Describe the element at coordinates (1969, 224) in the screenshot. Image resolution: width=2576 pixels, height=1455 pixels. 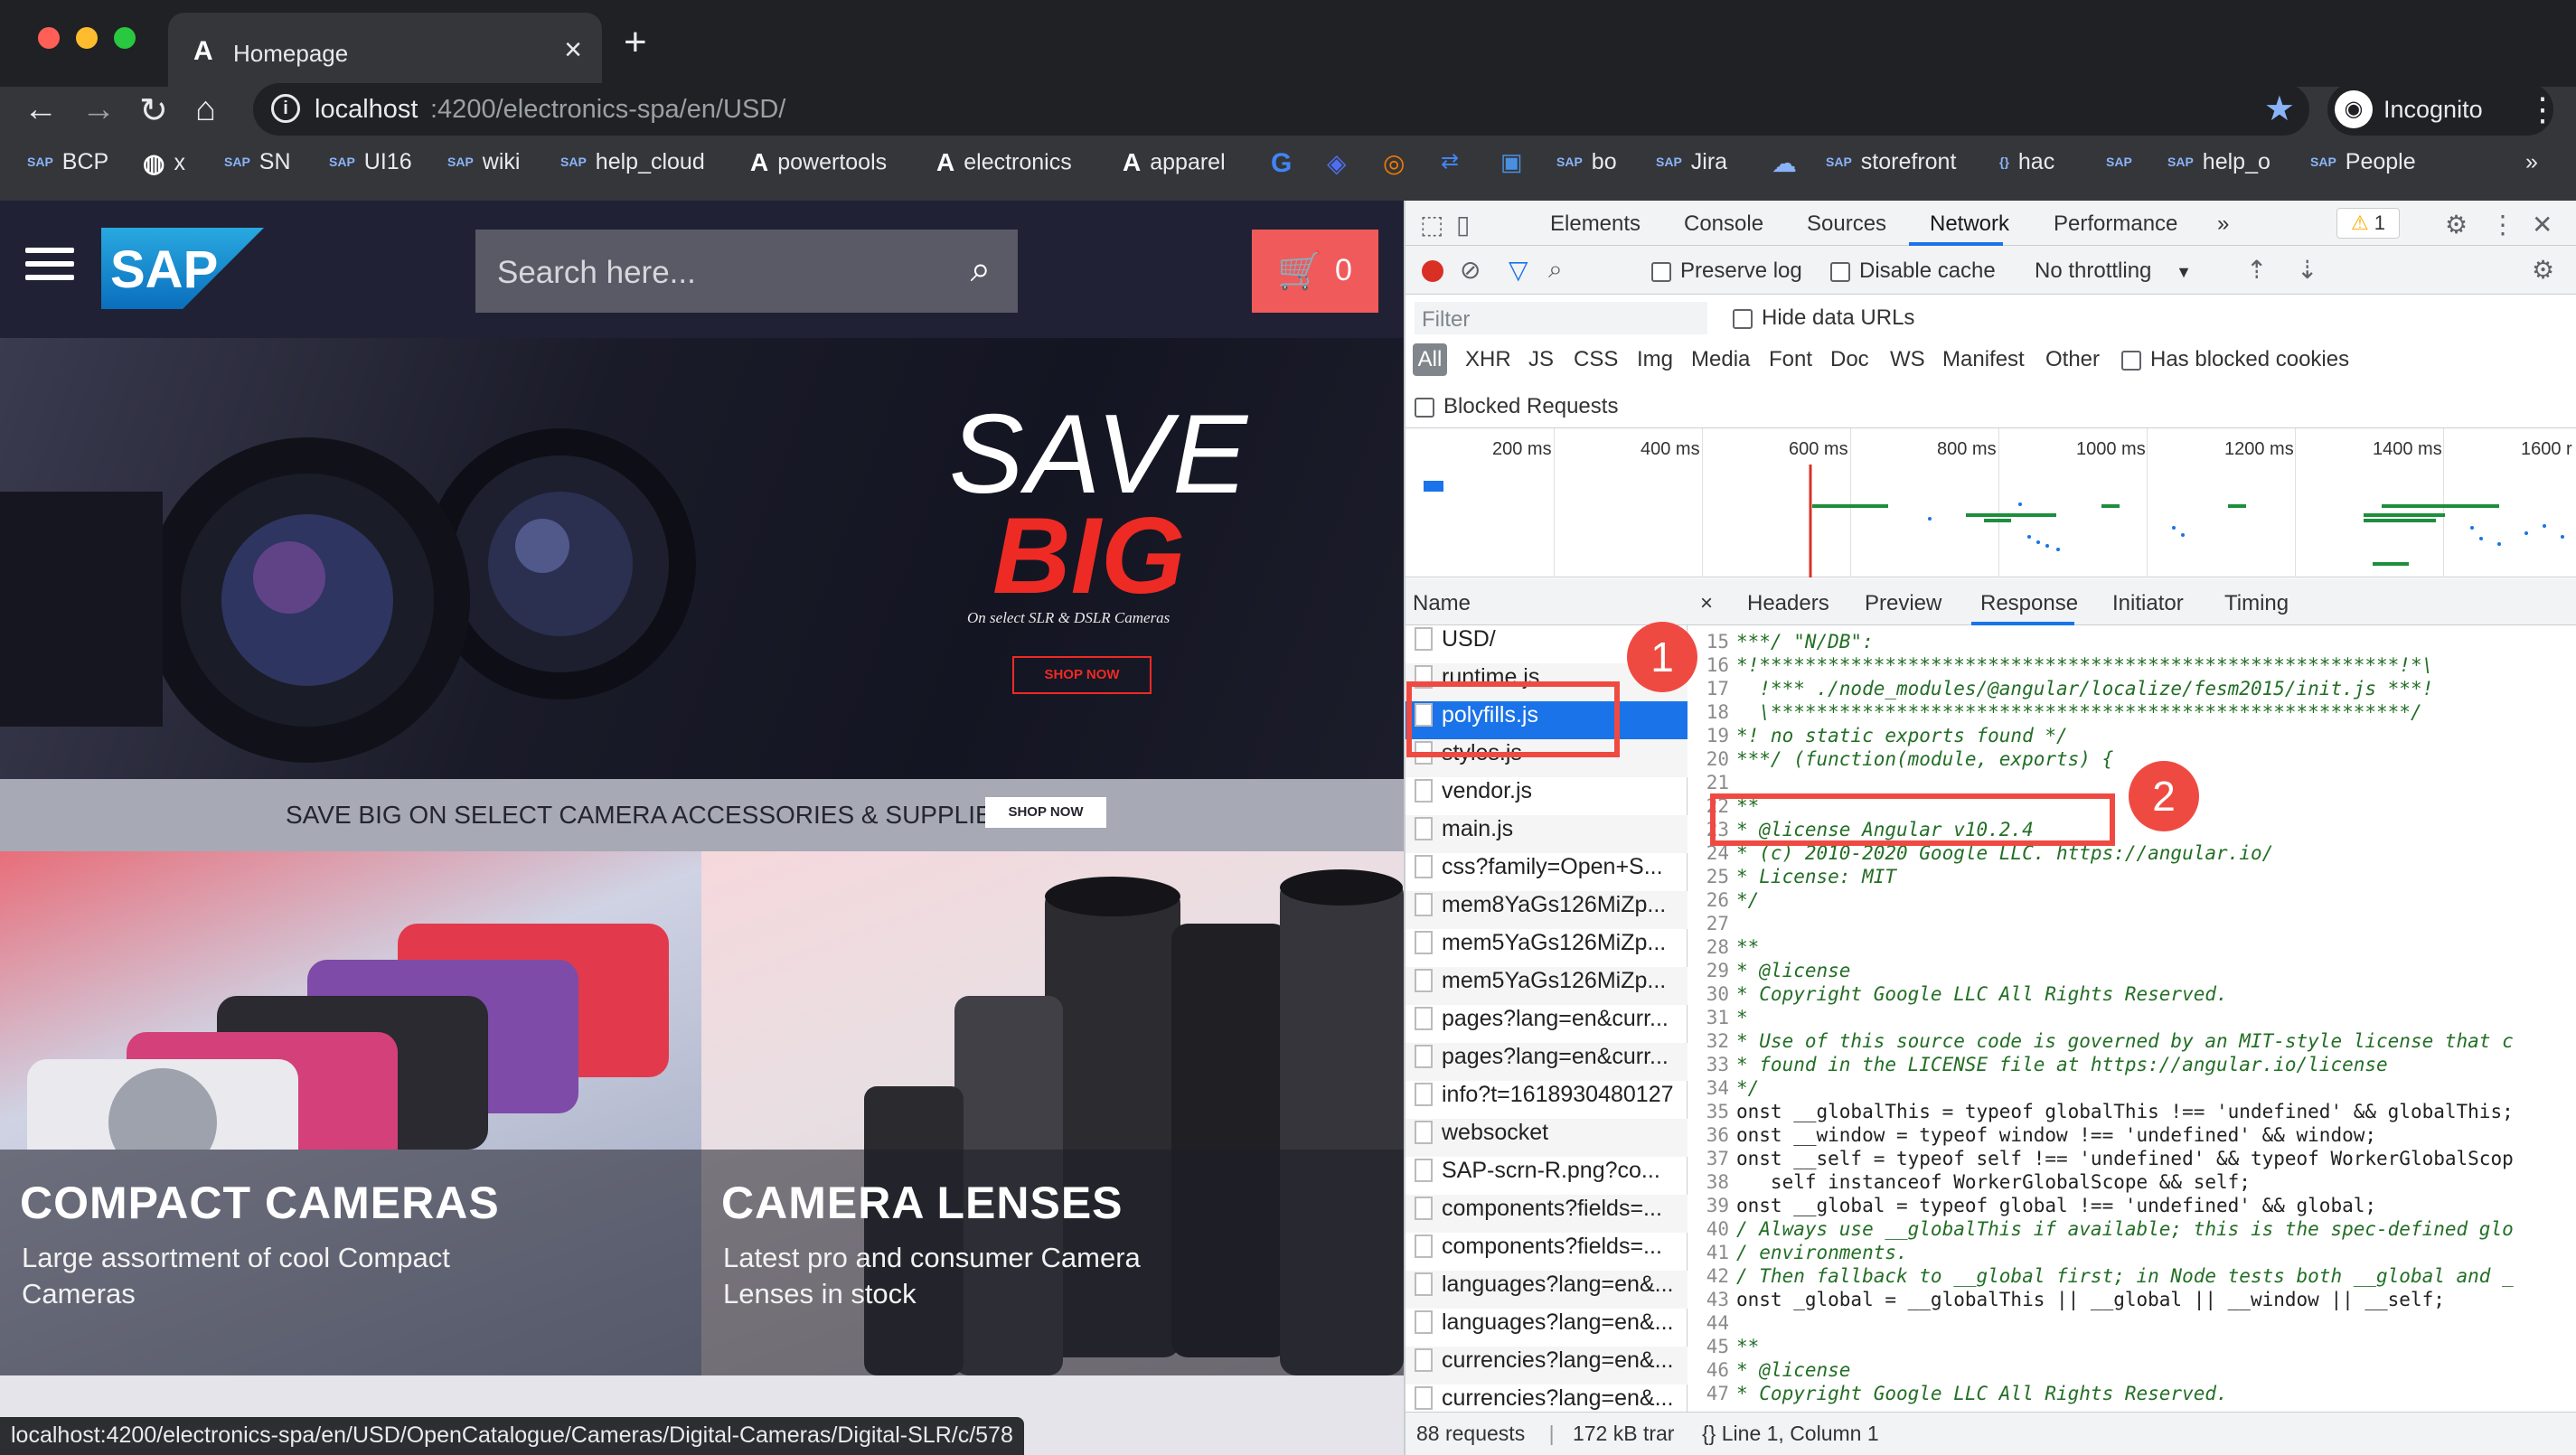
I see `tab-network: Network` at that location.